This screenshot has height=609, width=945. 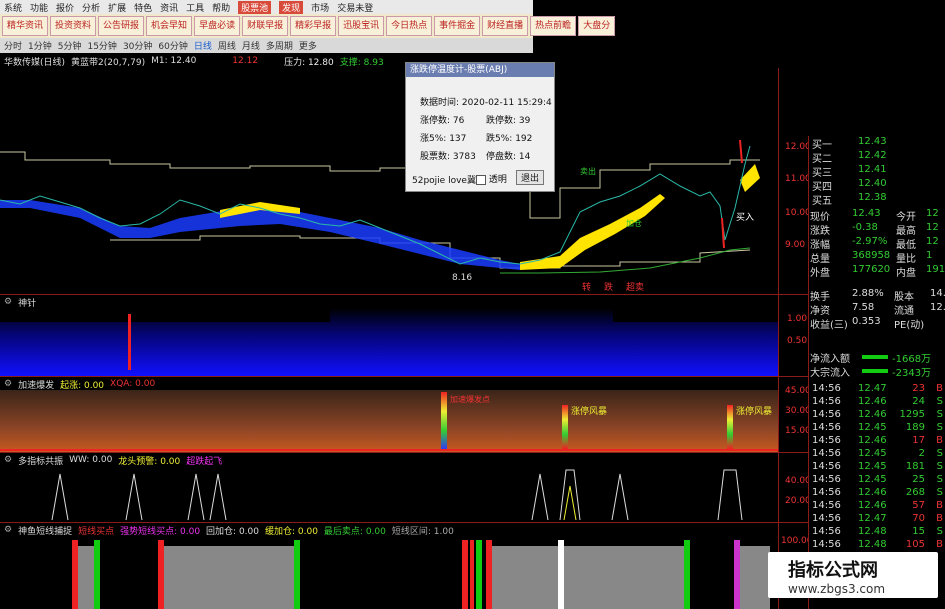 I want to click on period-tab: 周线, so click(x=227, y=45).